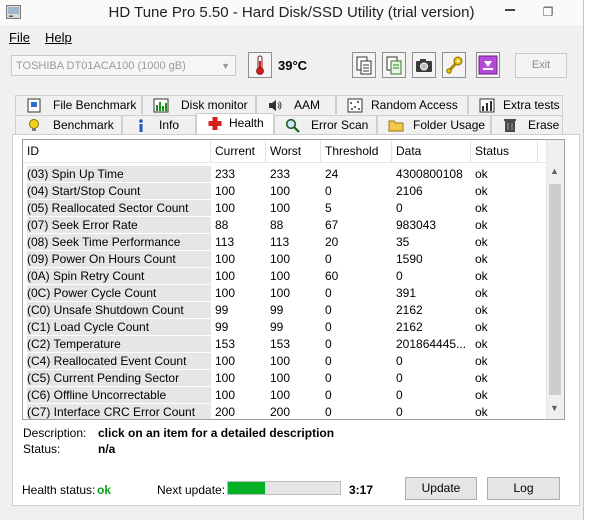  What do you see at coordinates (285, 309) in the screenshot?
I see `table-row: (C0) Unsafe Shutdown Count 99 99 0 2162 ok` at bounding box center [285, 309].